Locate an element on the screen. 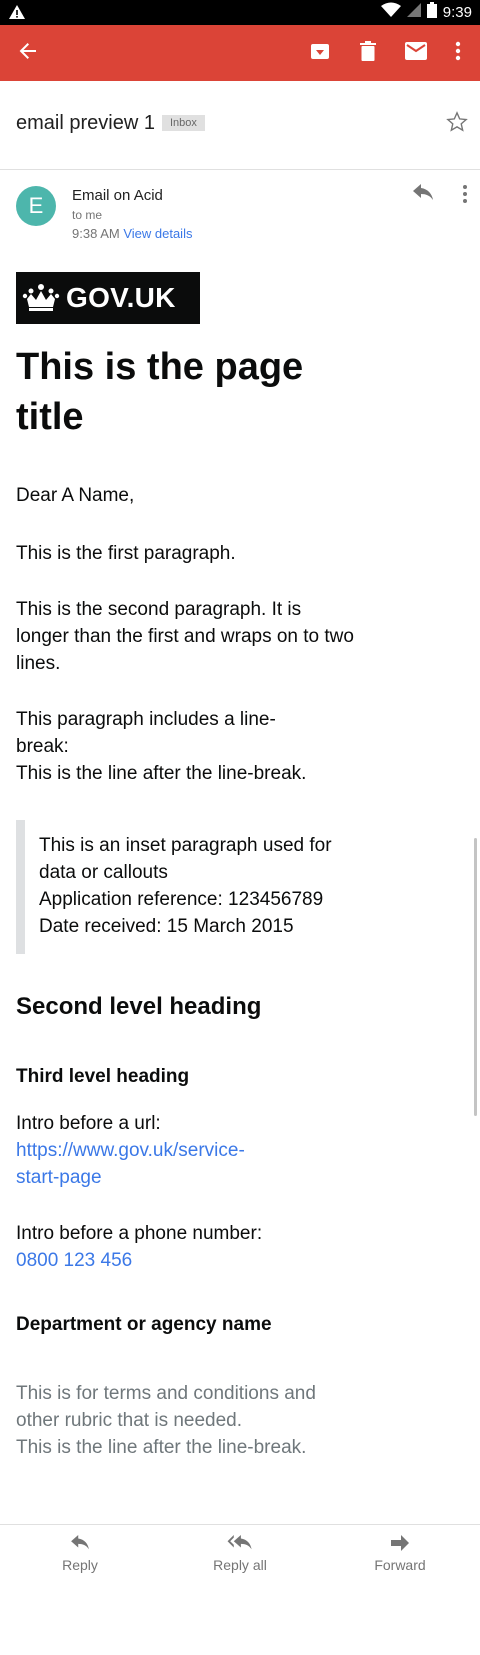 The width and height of the screenshot is (480, 1655). avatar: E is located at coordinates (36, 206).